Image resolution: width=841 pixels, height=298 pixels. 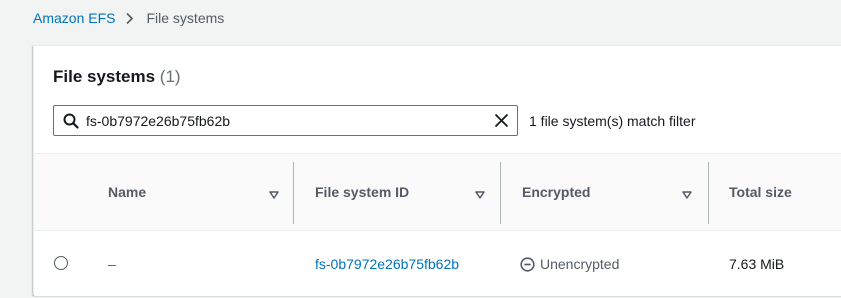 I want to click on search-field, so click(x=285, y=120).